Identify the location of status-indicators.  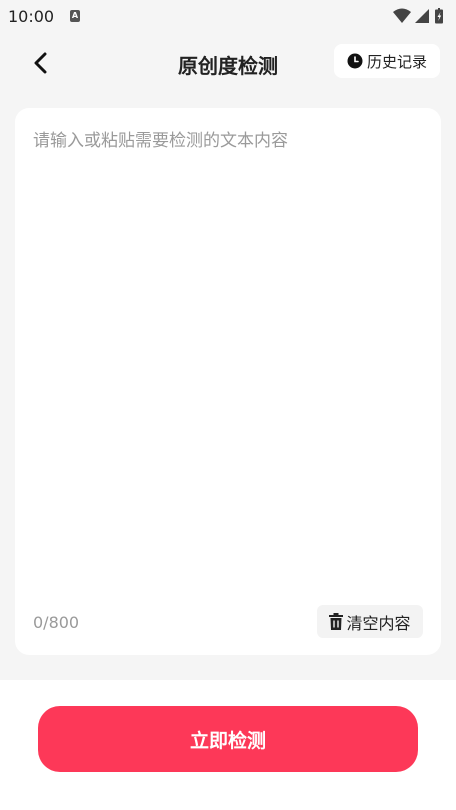
(421, 16).